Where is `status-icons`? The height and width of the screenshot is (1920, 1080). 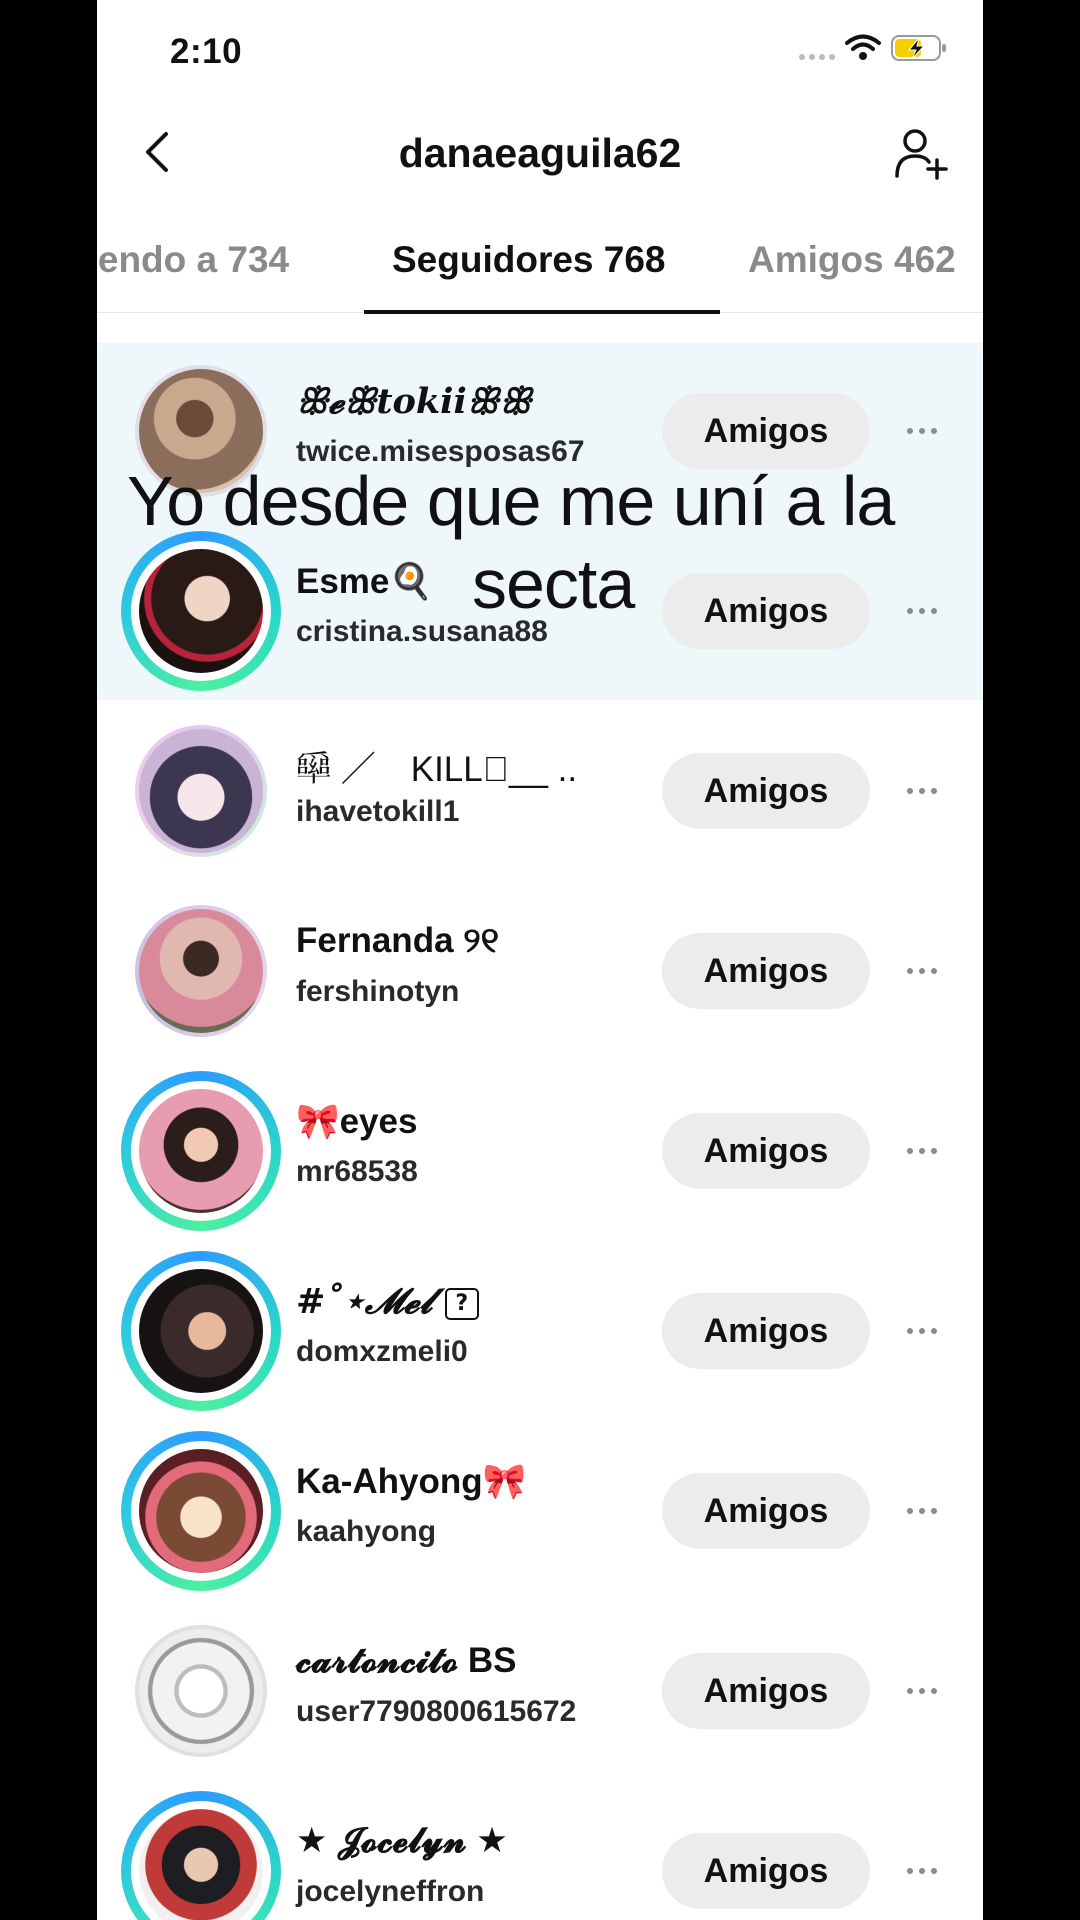
status-icons is located at coordinates (873, 48).